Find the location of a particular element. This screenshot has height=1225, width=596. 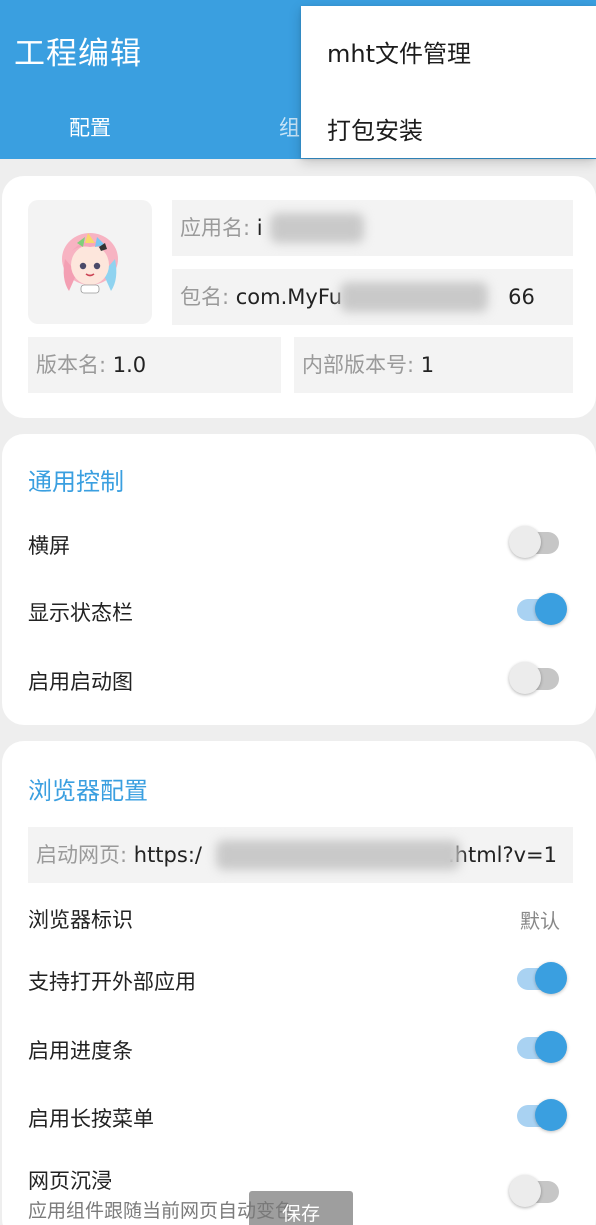

version-code-field: 内部版本号: 1 is located at coordinates (433, 365).